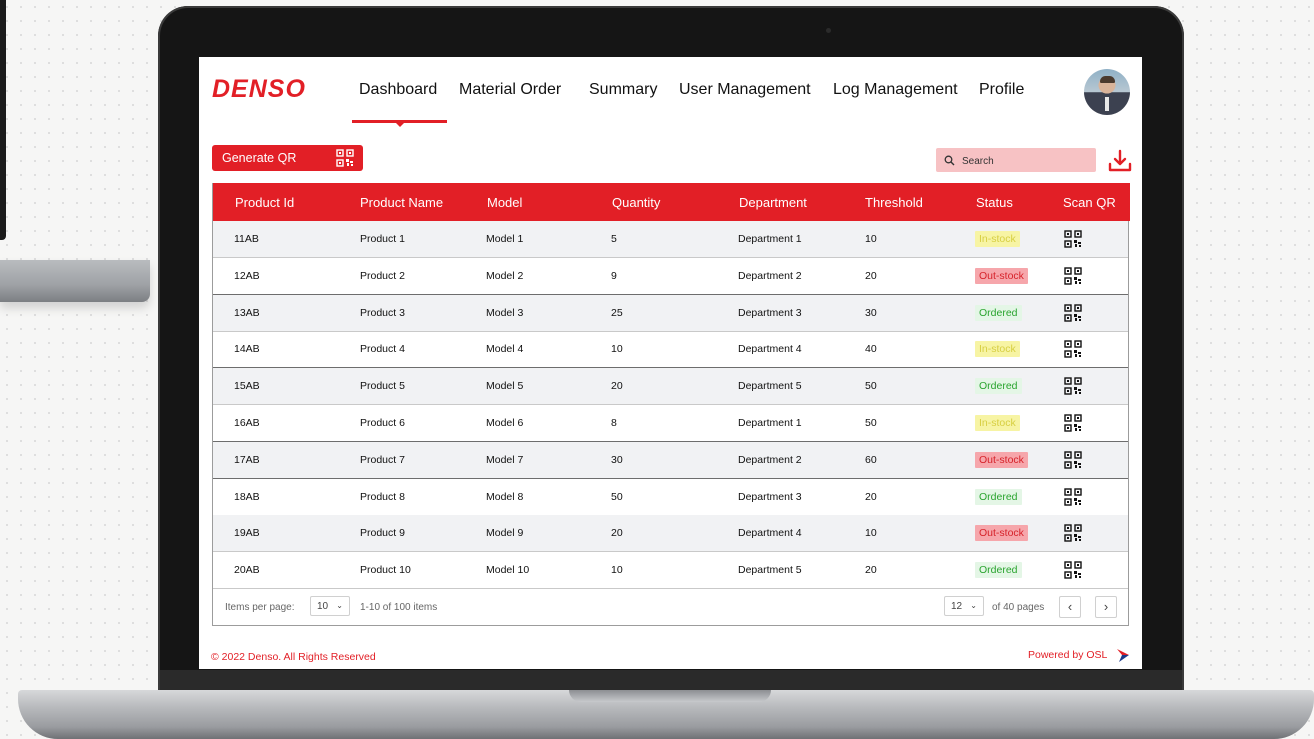  Describe the element at coordinates (1106, 607) in the screenshot. I see `next-page-button: ›` at that location.